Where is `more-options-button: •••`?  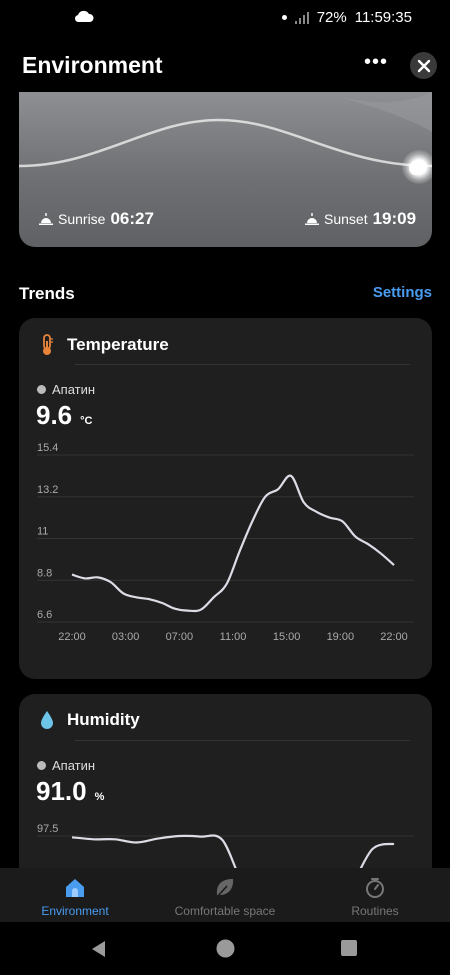
more-options-button: ••• is located at coordinates (376, 65).